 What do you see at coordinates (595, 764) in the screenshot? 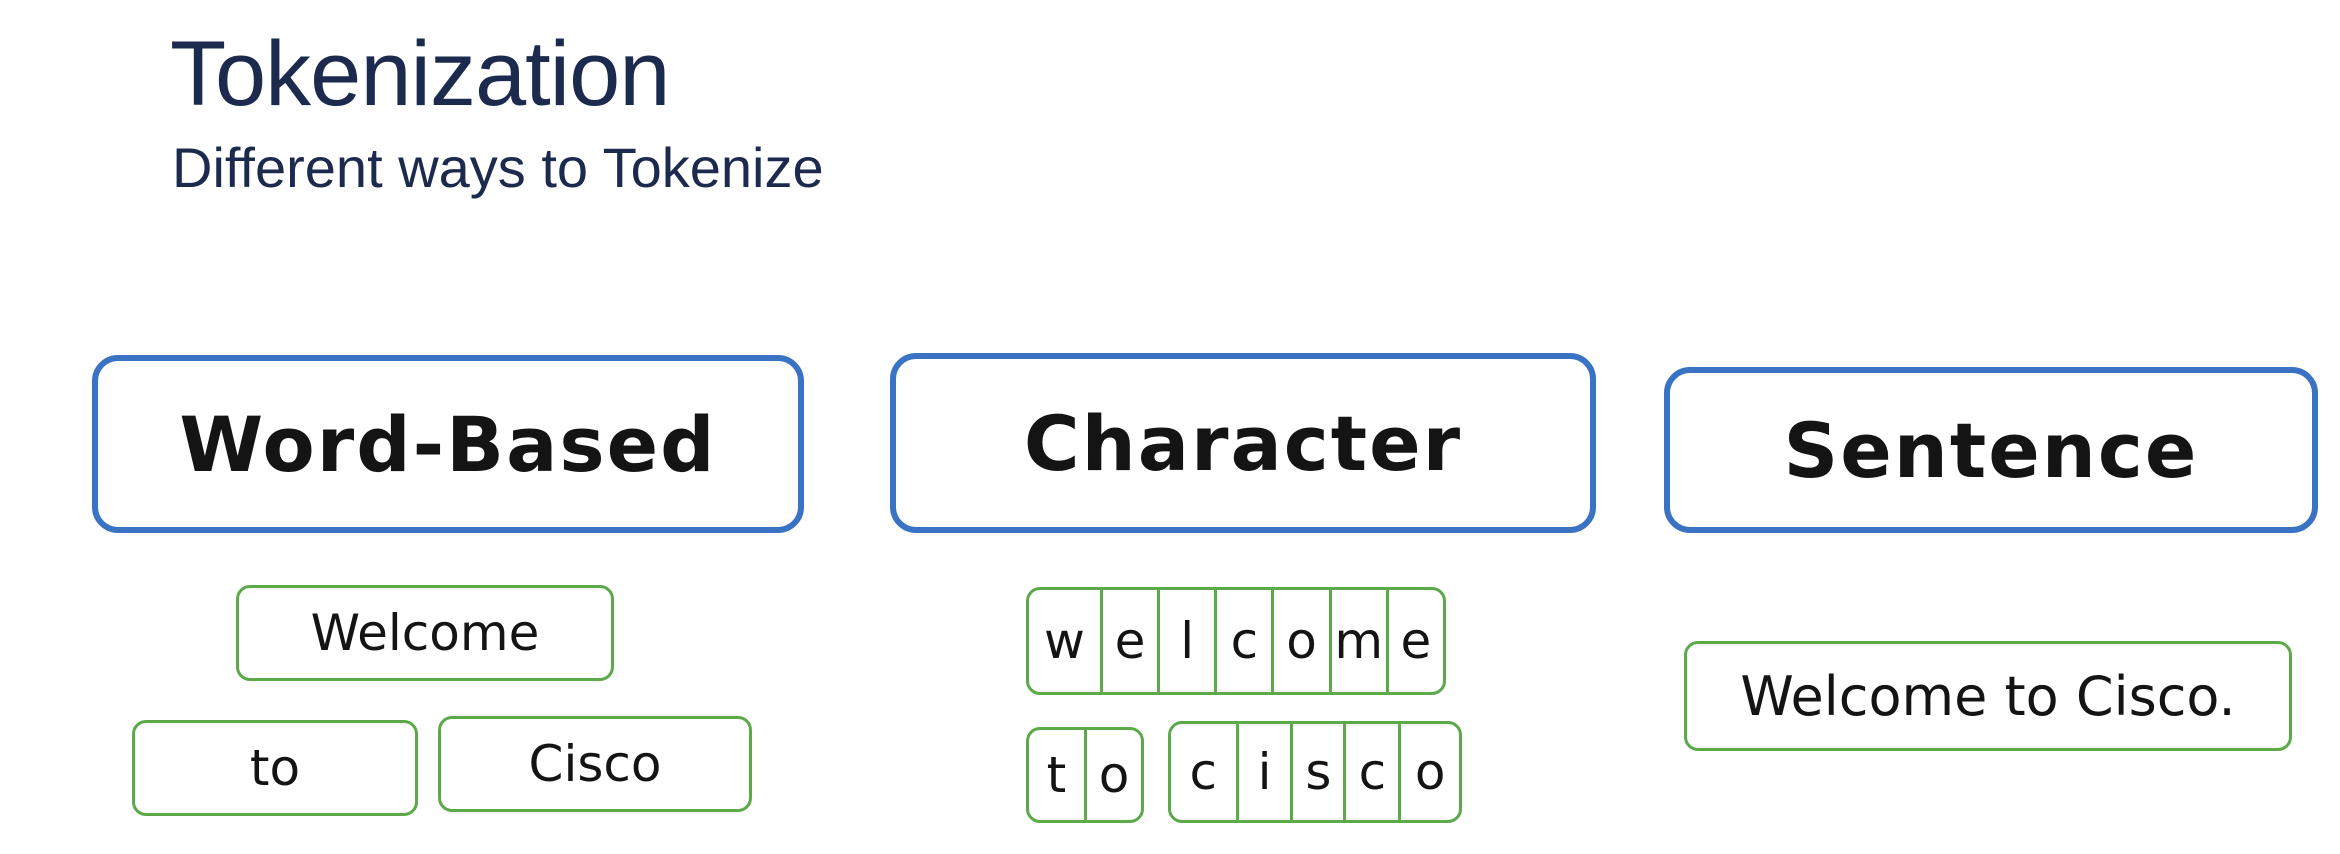
I see `word-token: Cisco` at bounding box center [595, 764].